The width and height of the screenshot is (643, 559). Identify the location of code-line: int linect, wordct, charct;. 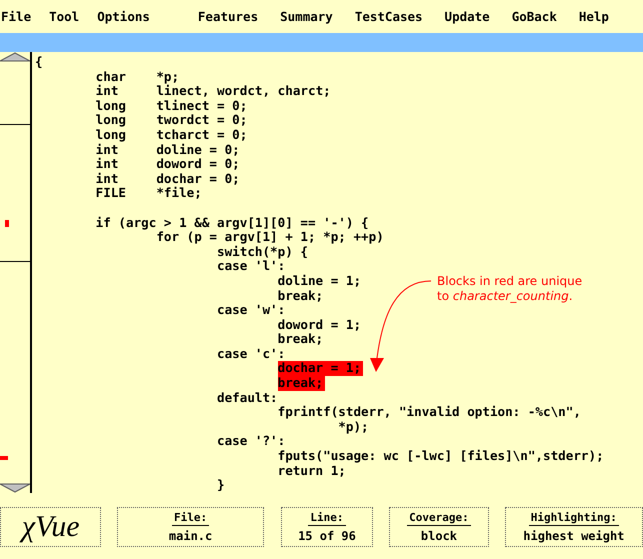
(213, 91).